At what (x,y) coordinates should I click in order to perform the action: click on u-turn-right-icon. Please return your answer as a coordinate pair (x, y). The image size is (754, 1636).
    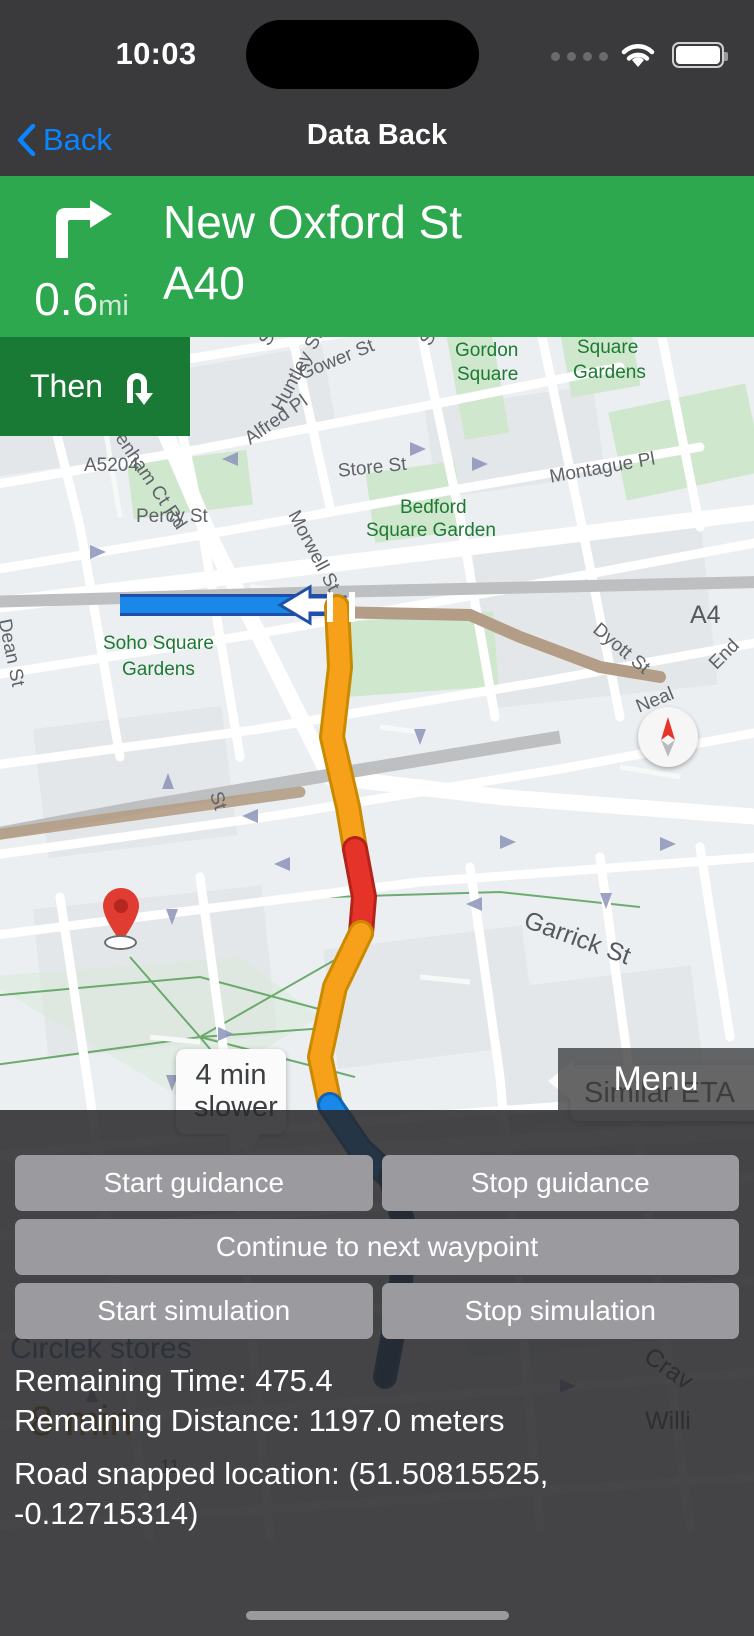
    Looking at the image, I should click on (139, 387).